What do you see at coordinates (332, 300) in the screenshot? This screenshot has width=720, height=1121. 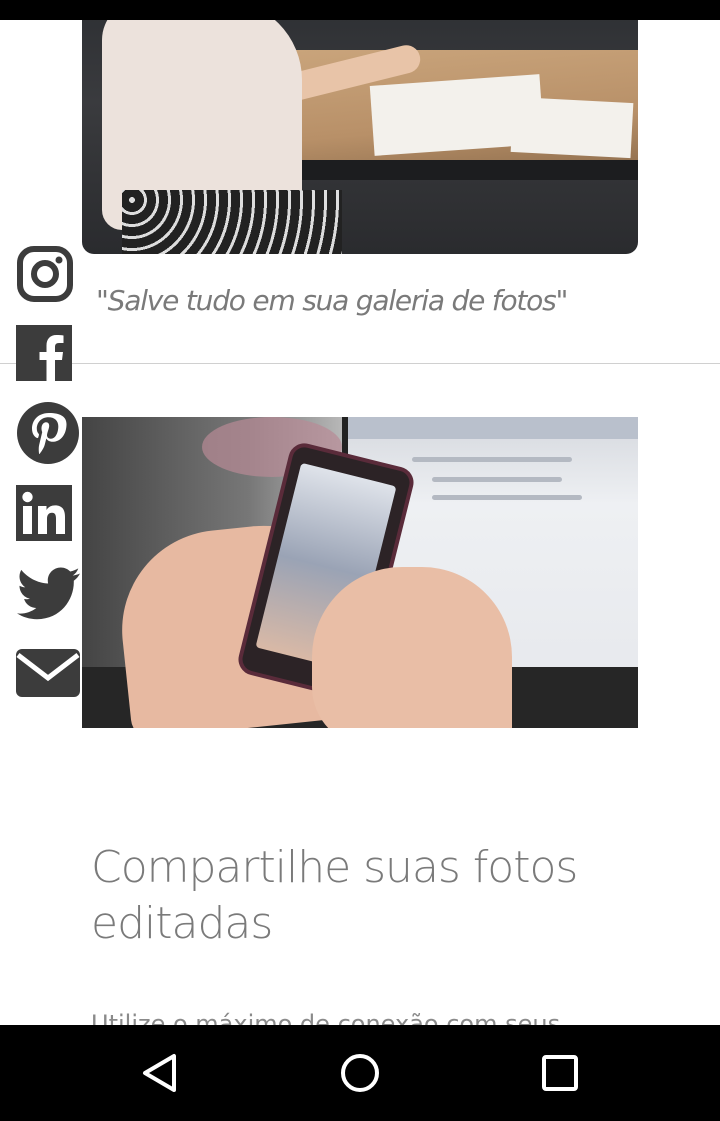 I see `image-caption: "Salve tudo em sua galeria de fotos"` at bounding box center [332, 300].